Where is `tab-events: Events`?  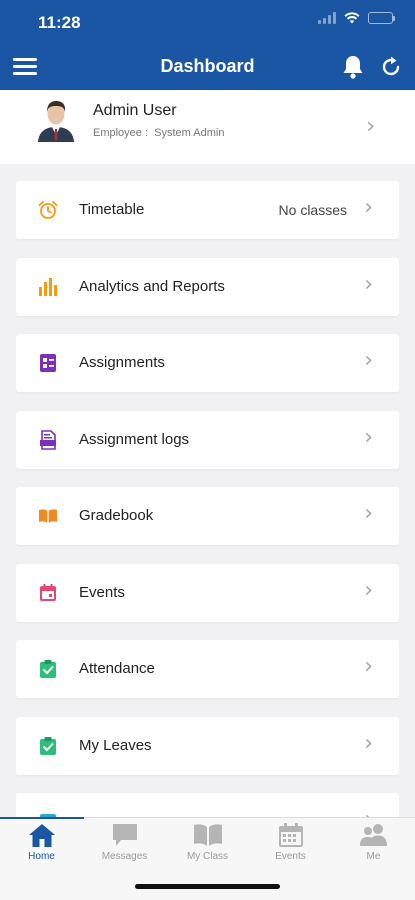 tab-events: Events is located at coordinates (290, 846).